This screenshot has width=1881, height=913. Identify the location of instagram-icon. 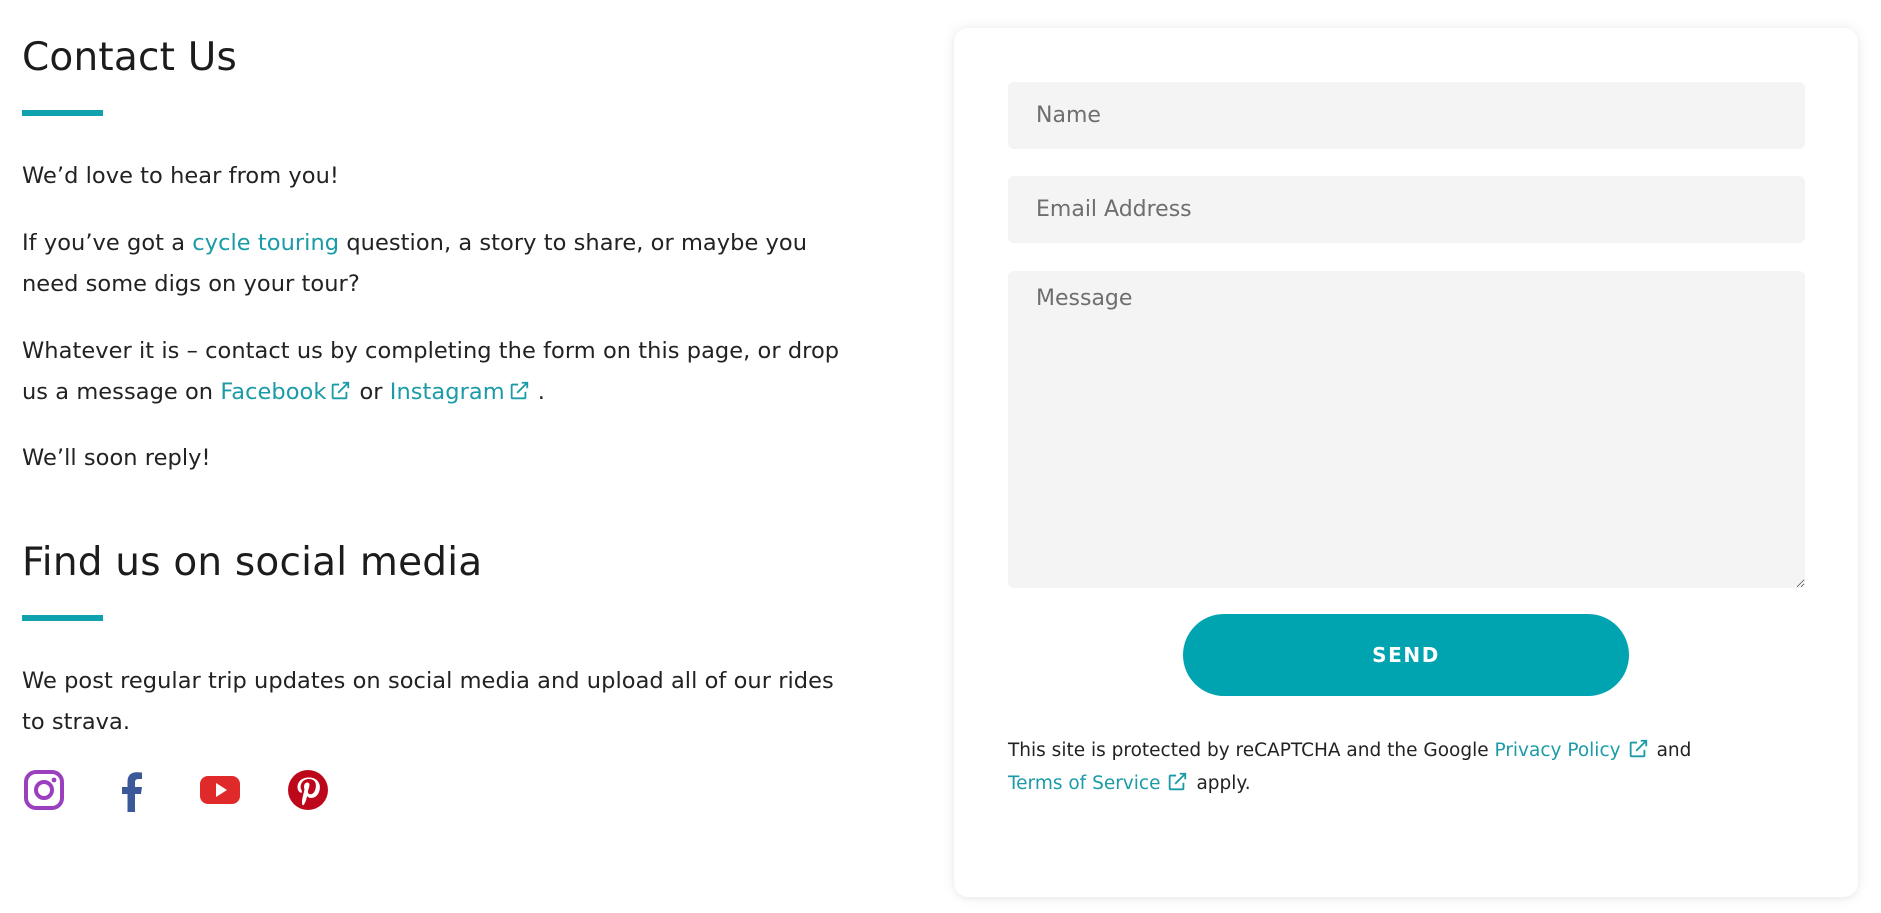
(44, 790).